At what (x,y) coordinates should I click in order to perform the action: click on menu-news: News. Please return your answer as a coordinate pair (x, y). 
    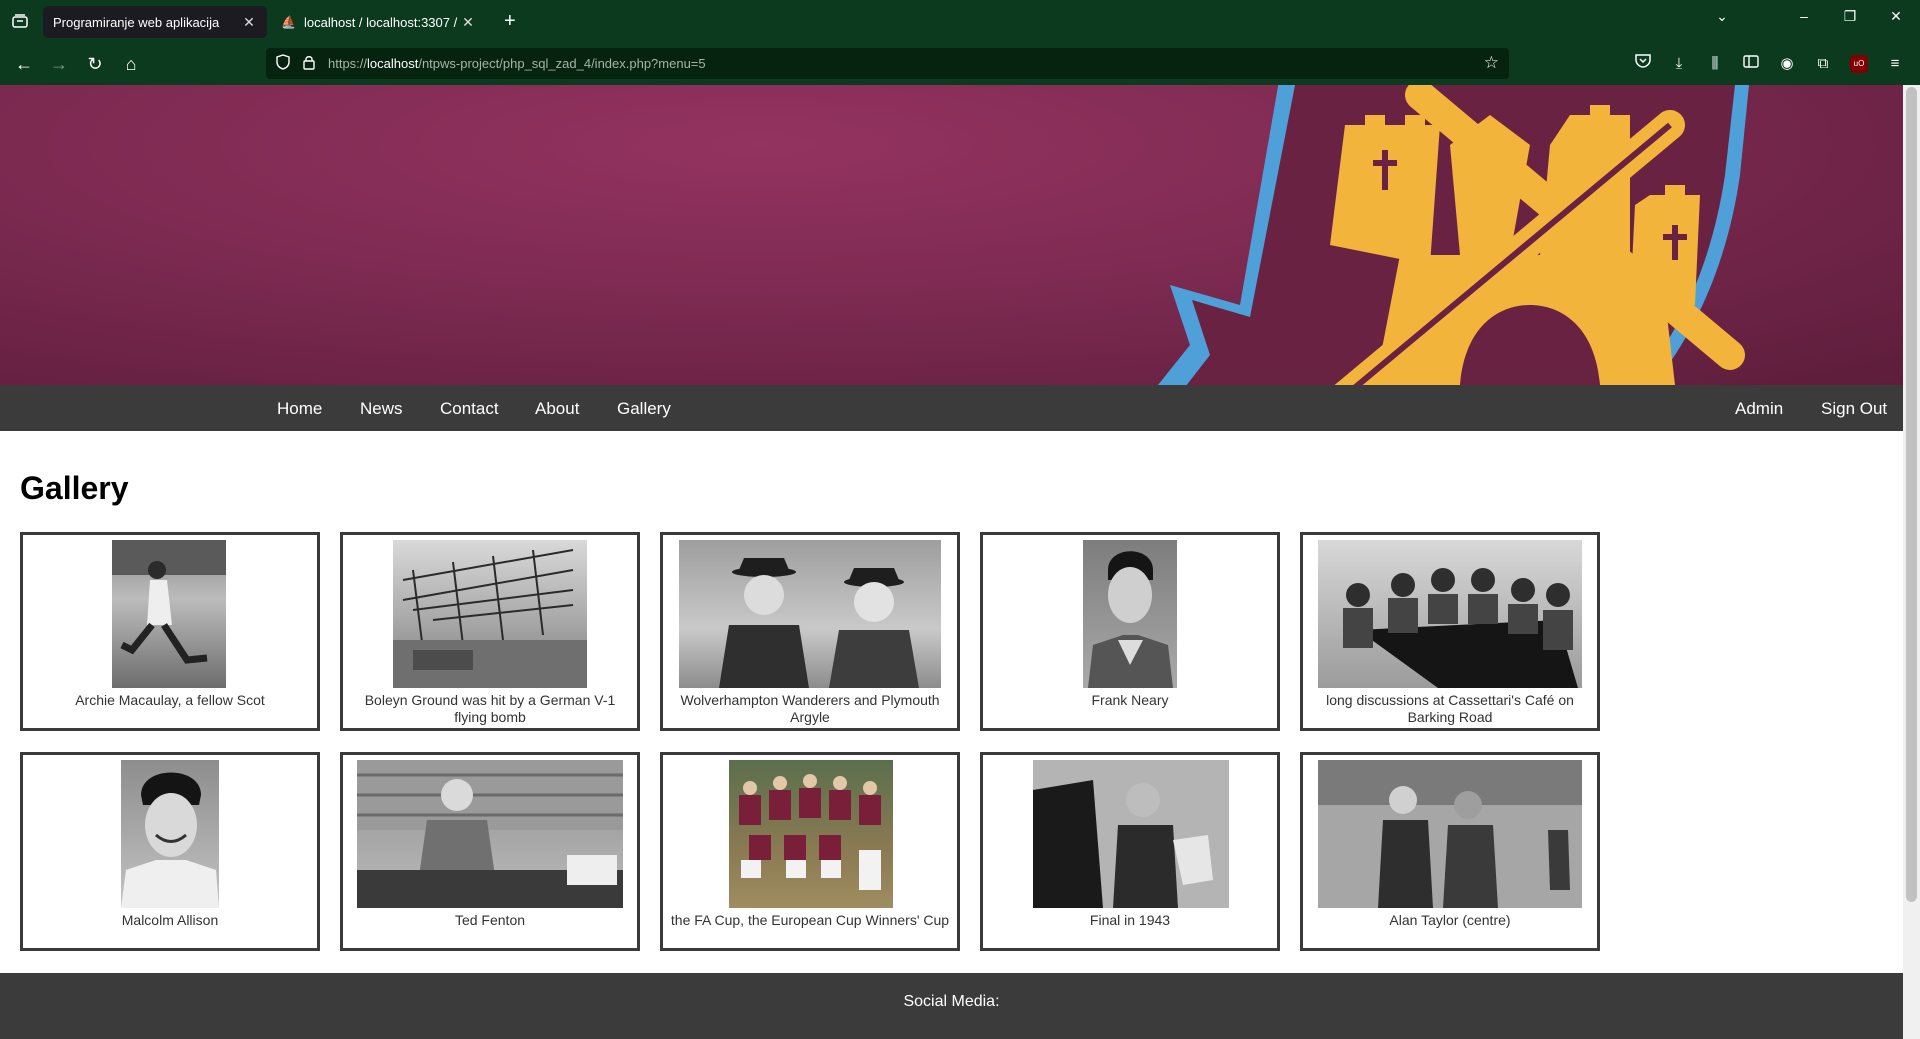
    Looking at the image, I should click on (381, 409).